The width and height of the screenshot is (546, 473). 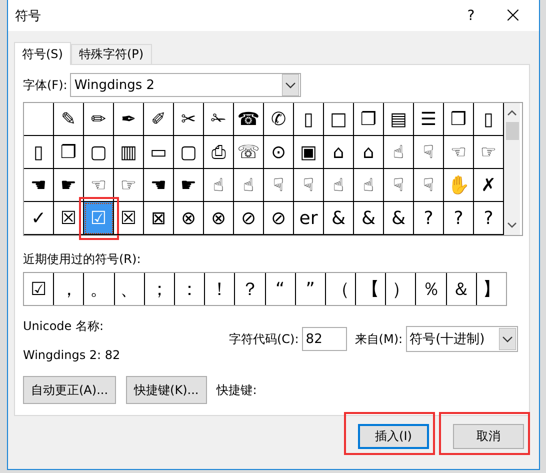 I want to click on scroll-down-icon, so click(x=512, y=225).